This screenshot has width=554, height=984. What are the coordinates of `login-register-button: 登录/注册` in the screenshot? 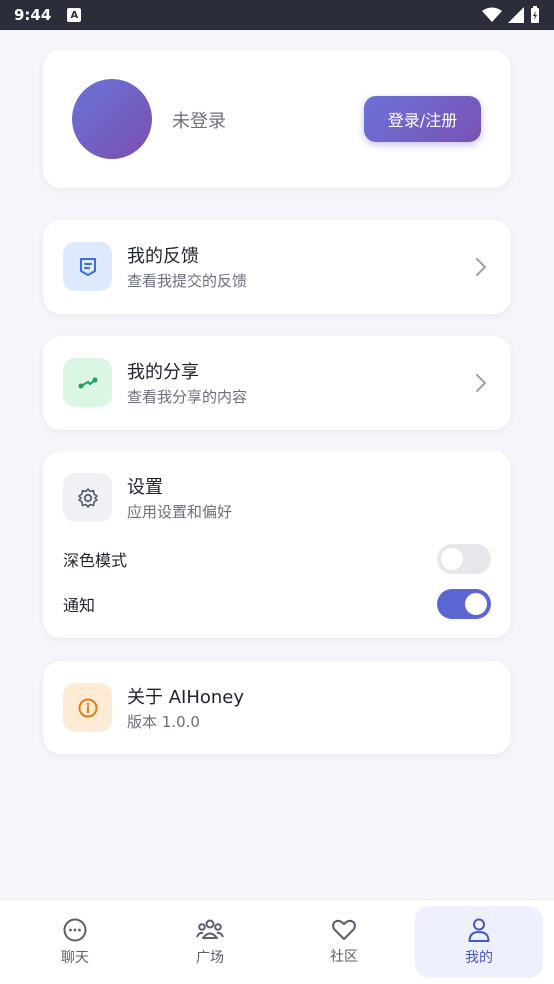 It's located at (422, 119).